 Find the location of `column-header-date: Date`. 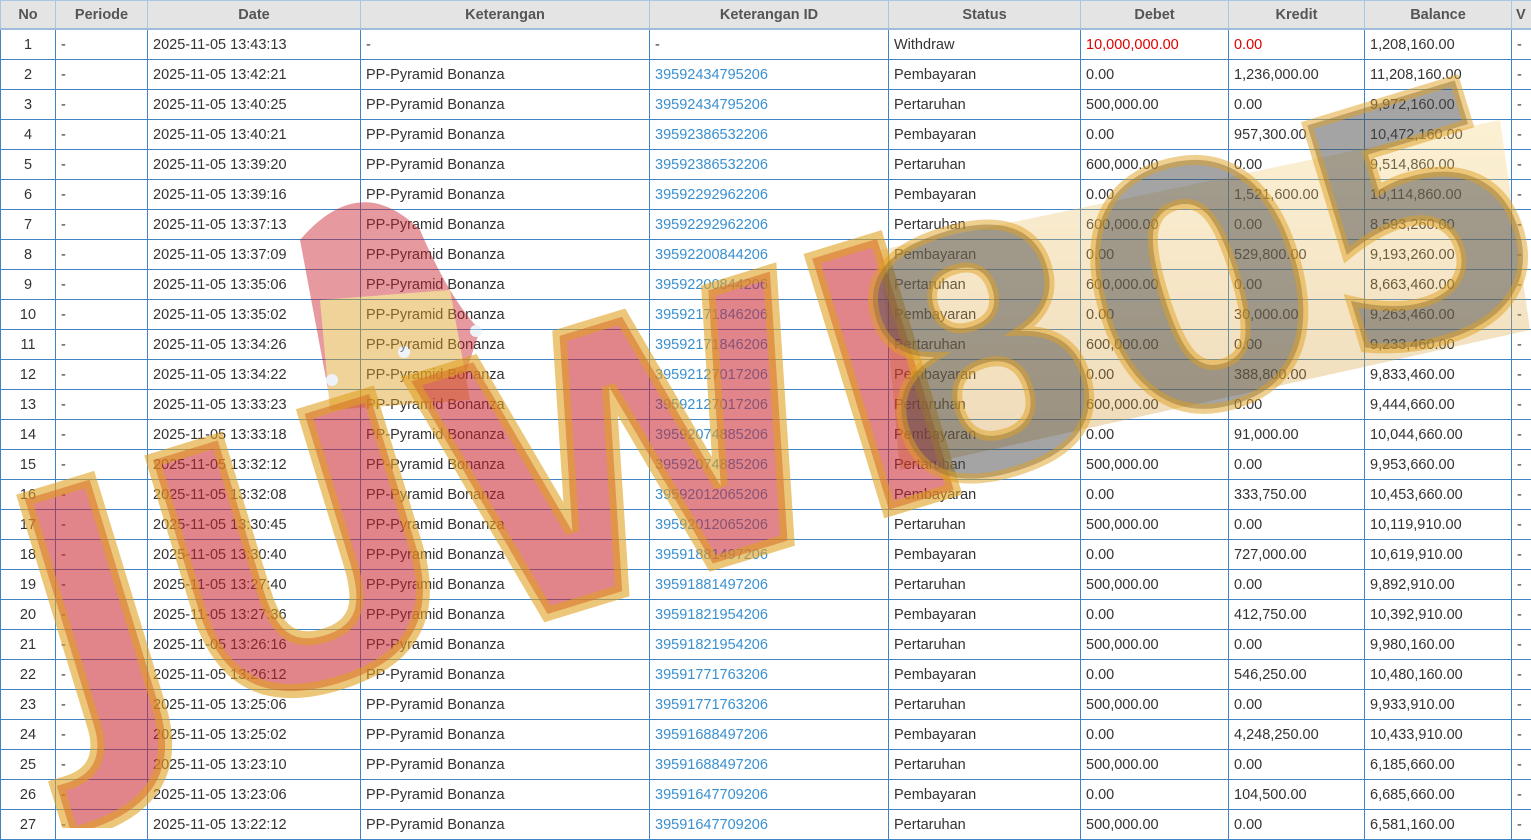

column-header-date: Date is located at coordinates (254, 15).